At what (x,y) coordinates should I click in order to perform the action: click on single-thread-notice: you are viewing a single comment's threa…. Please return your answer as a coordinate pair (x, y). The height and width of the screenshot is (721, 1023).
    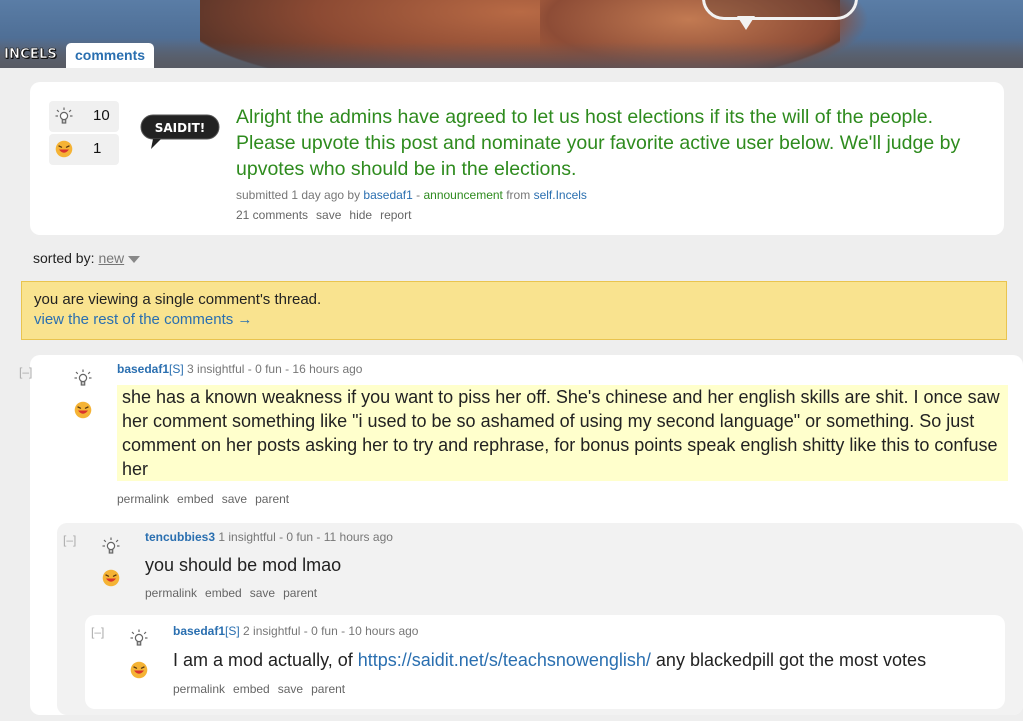
    Looking at the image, I should click on (514, 310).